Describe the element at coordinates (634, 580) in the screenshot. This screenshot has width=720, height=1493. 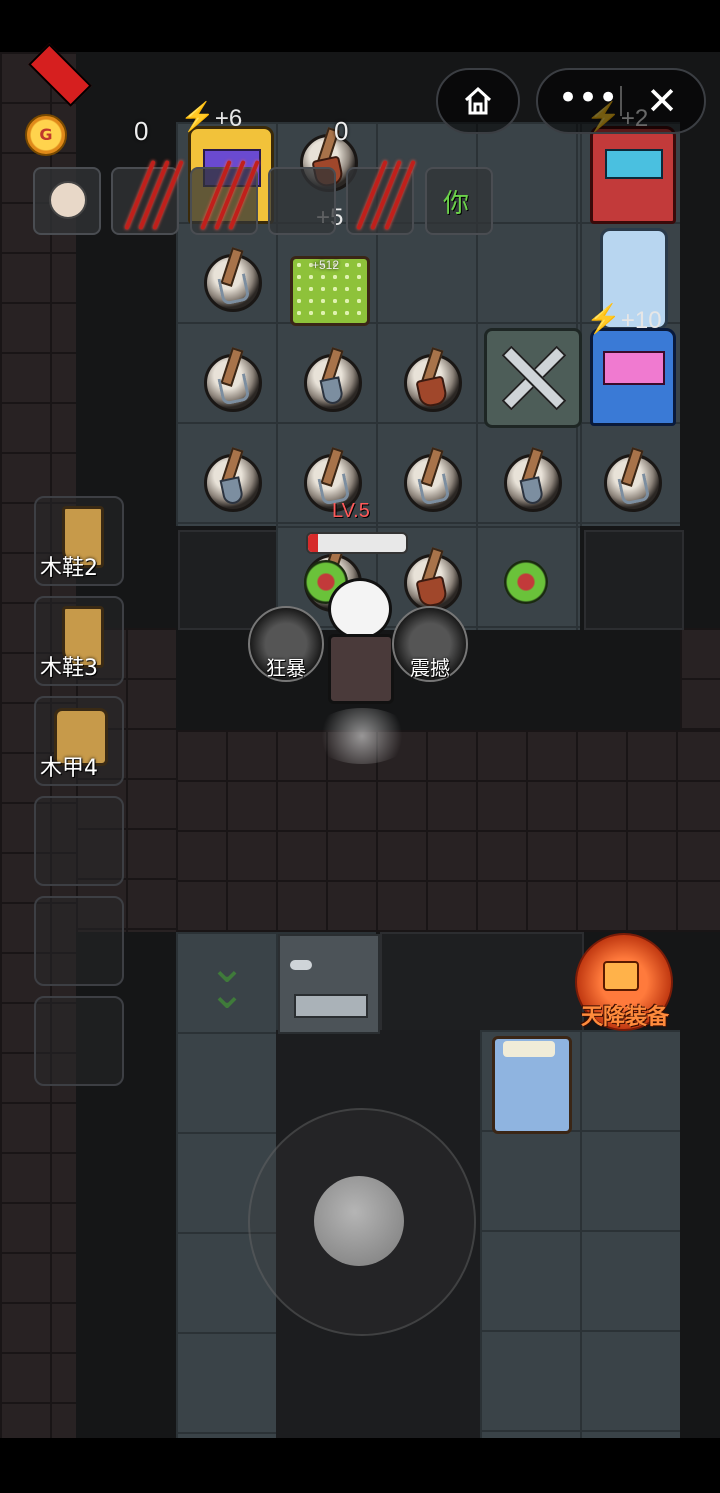
I see `wall-block-right` at that location.